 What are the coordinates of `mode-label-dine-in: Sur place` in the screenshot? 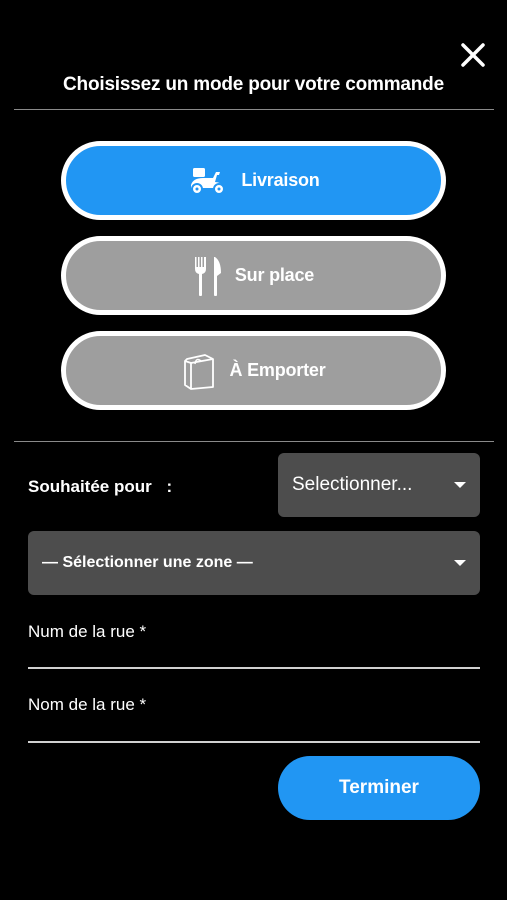 It's located at (274, 275).